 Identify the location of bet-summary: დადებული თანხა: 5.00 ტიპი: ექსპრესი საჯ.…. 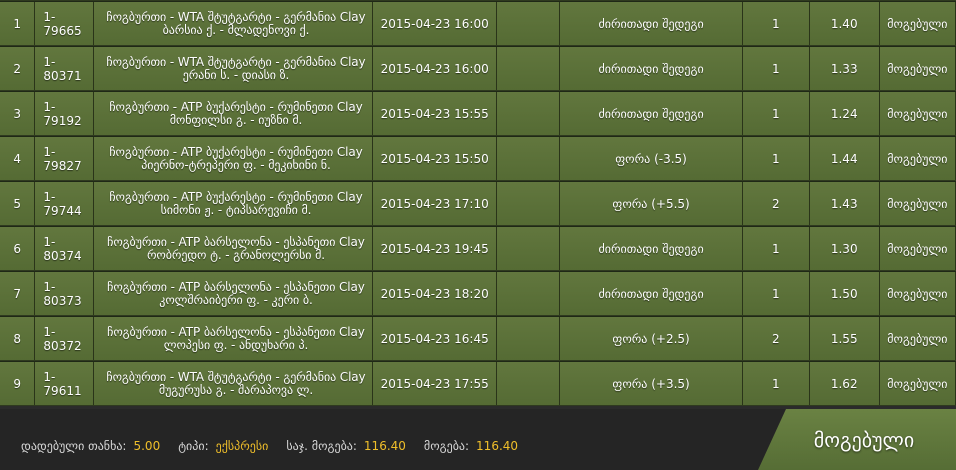
(278, 446).